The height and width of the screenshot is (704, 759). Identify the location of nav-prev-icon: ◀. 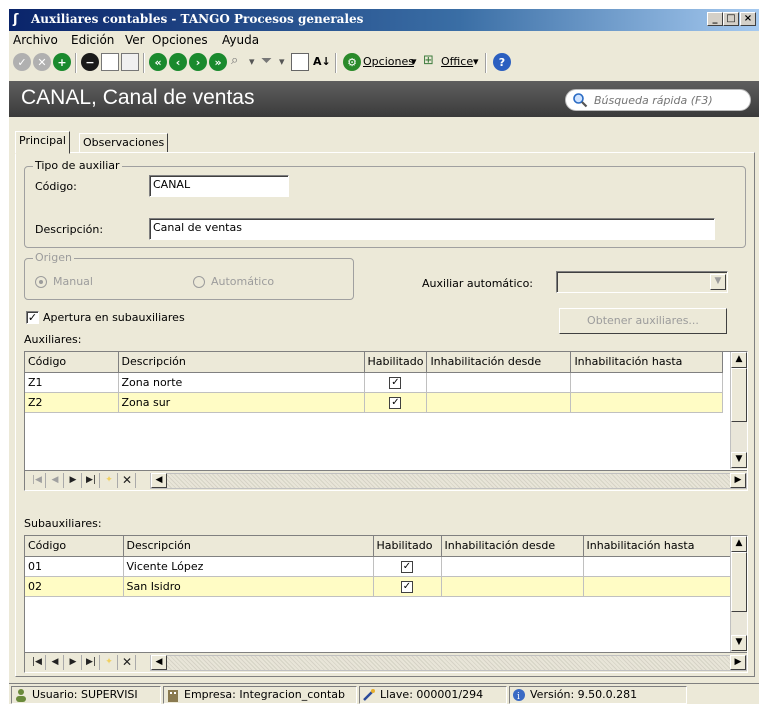
(55, 480).